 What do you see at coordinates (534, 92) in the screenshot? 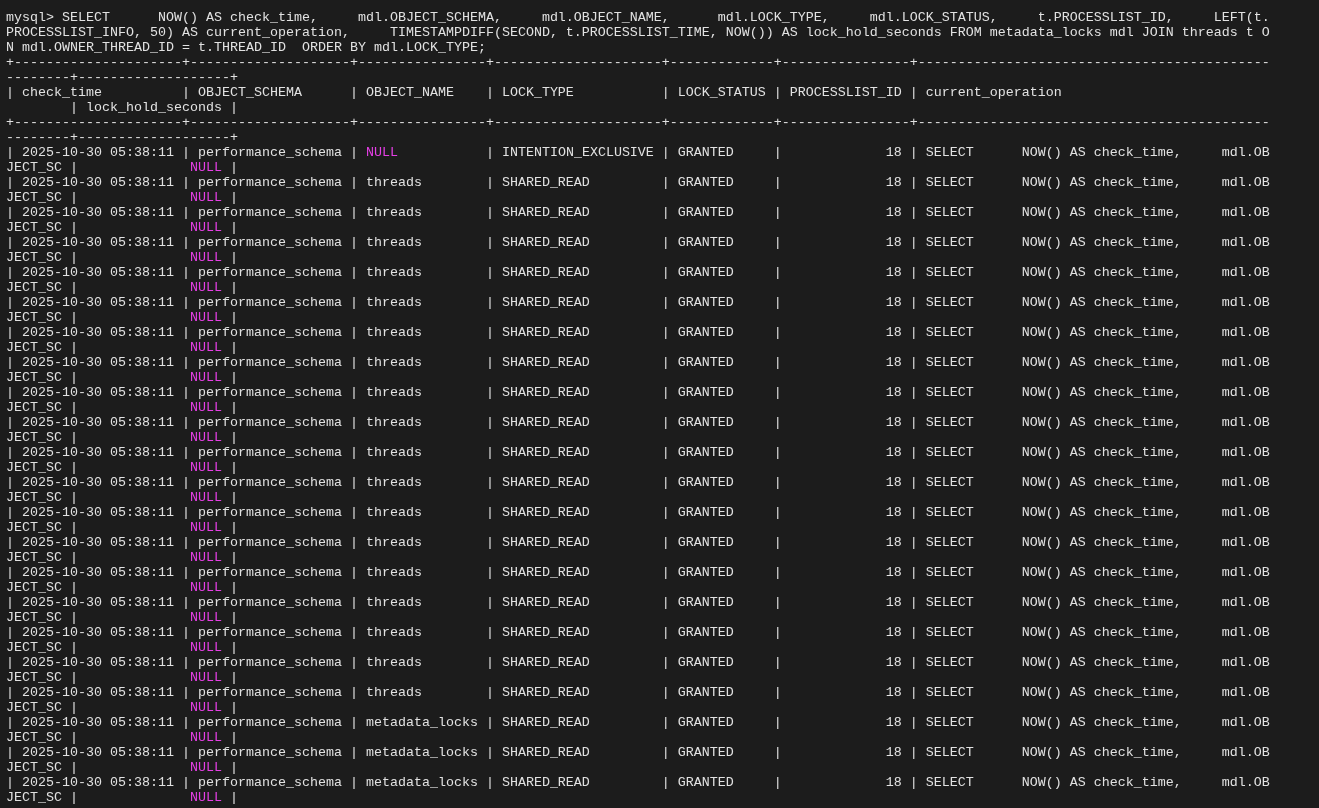
I see `terminal-text: | check_time | OBJECT_SCHEMA | OBJECT_NAME | LOCK_TYPE | LOCK_STATUS | PROCESSLIST_ID | current_operation` at bounding box center [534, 92].